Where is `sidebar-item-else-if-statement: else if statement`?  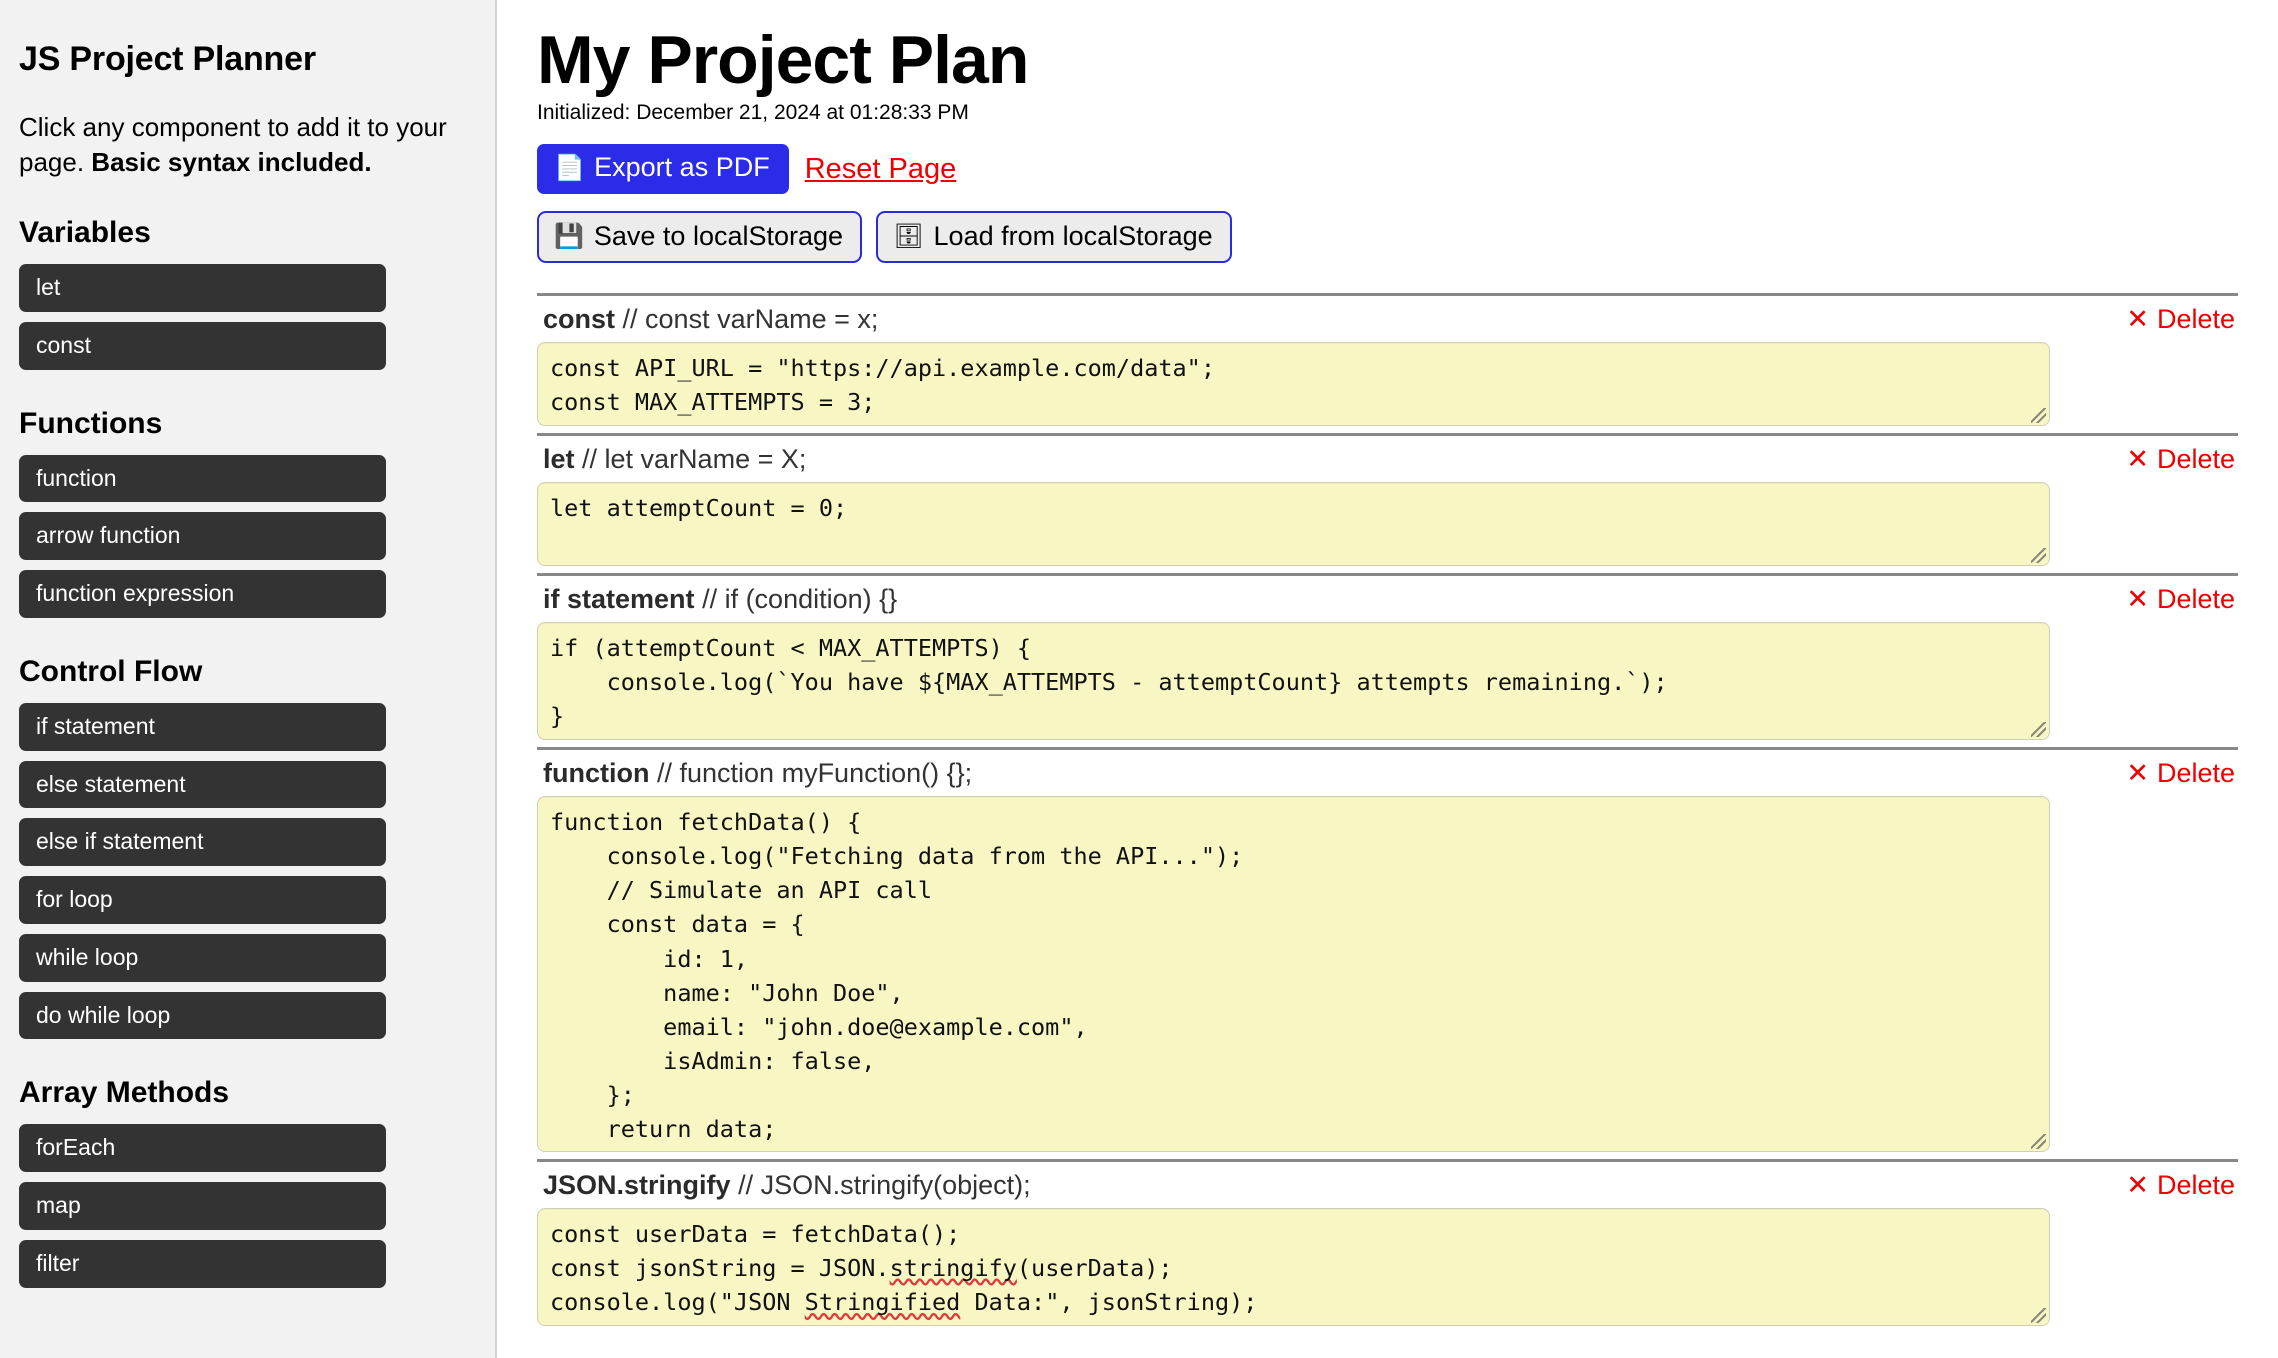 sidebar-item-else-if-statement: else if statement is located at coordinates (202, 842).